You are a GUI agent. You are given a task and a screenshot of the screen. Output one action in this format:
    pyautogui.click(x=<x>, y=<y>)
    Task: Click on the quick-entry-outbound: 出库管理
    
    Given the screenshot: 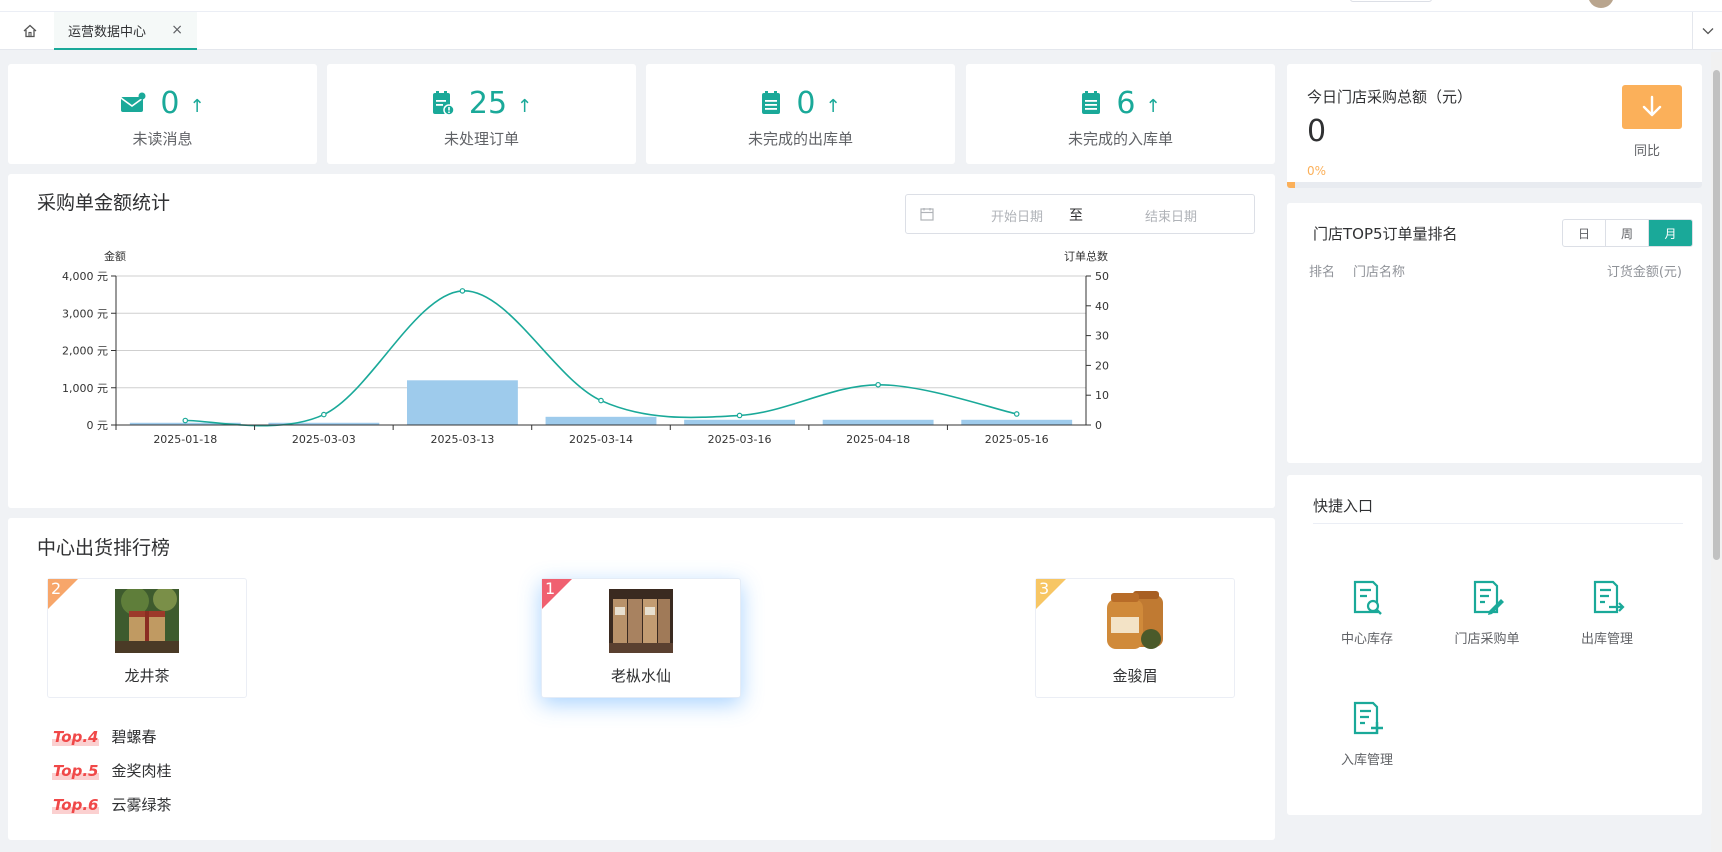 What is the action you would take?
    pyautogui.click(x=1607, y=612)
    